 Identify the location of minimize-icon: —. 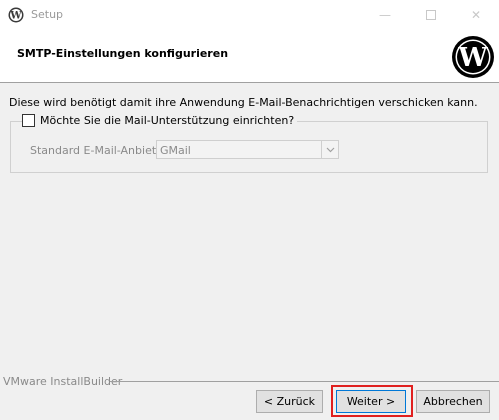
(385, 15).